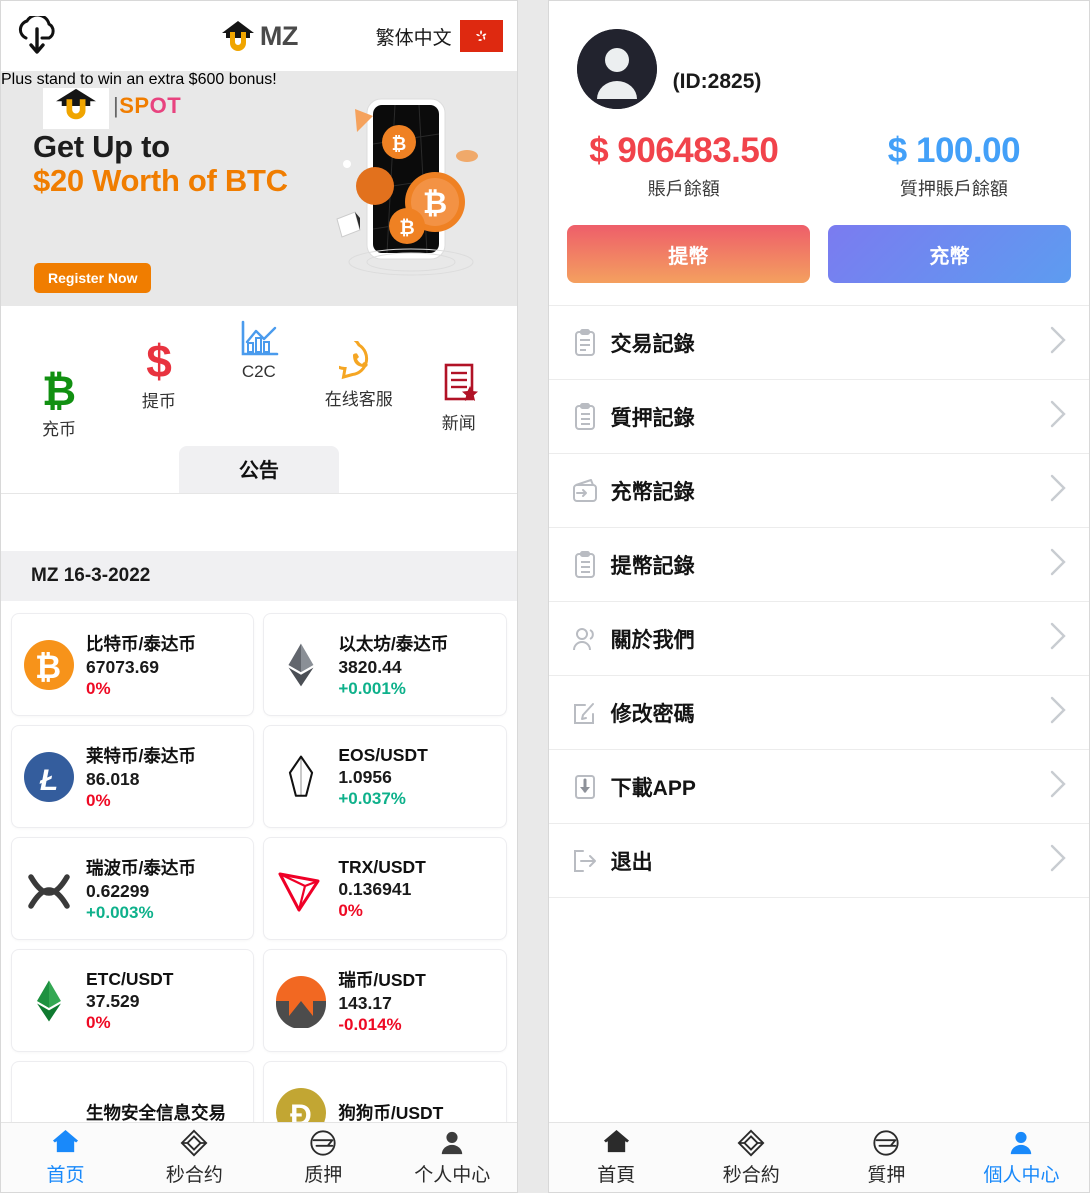 This screenshot has width=1090, height=1193. What do you see at coordinates (439, 36) in the screenshot?
I see `language-switcher: 繁体中文` at bounding box center [439, 36].